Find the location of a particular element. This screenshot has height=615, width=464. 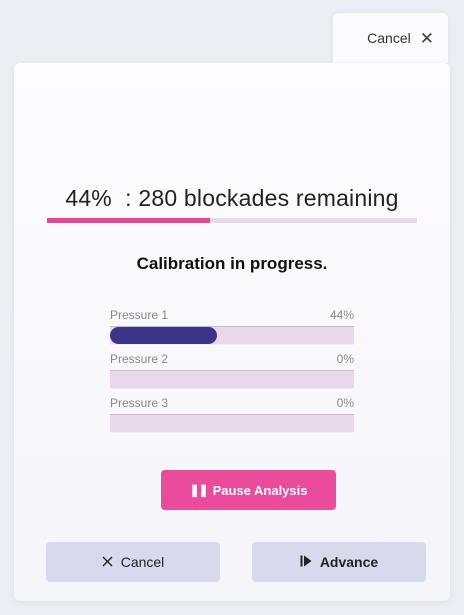

cancel-label: Cancel is located at coordinates (142, 562).